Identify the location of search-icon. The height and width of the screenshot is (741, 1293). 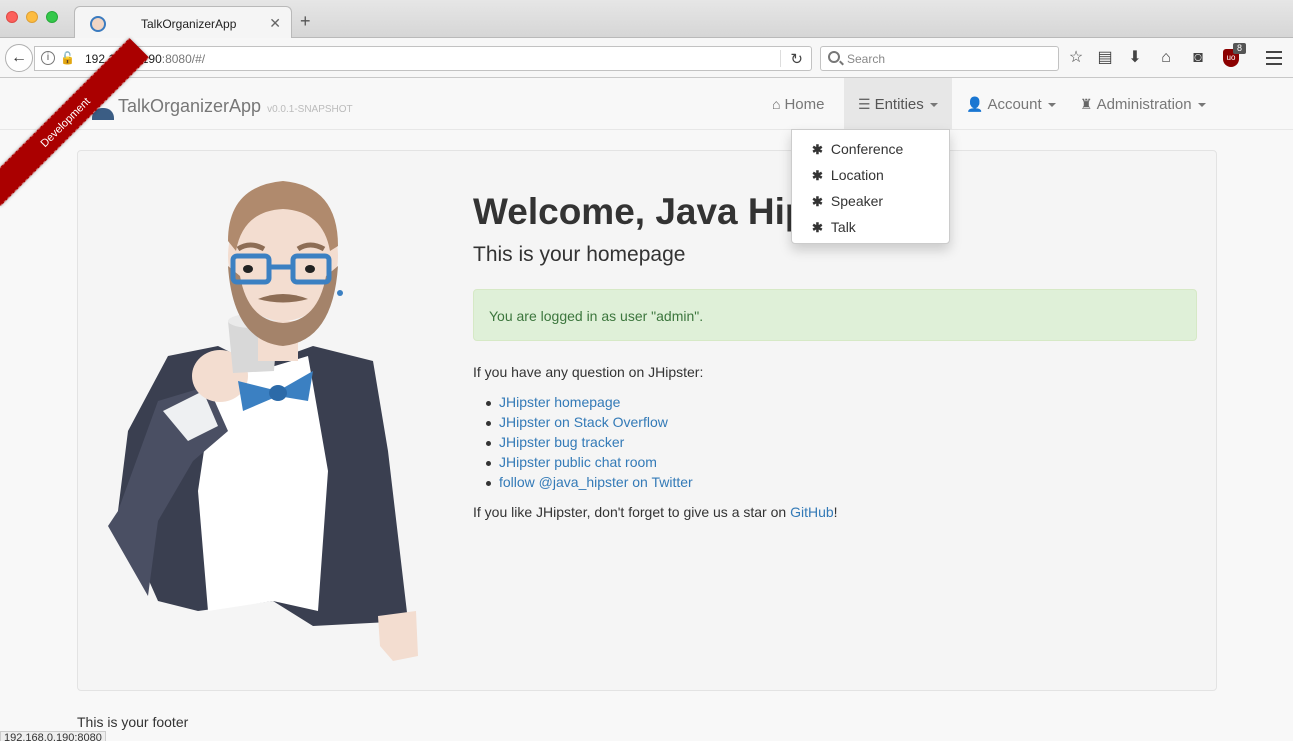
(834, 57).